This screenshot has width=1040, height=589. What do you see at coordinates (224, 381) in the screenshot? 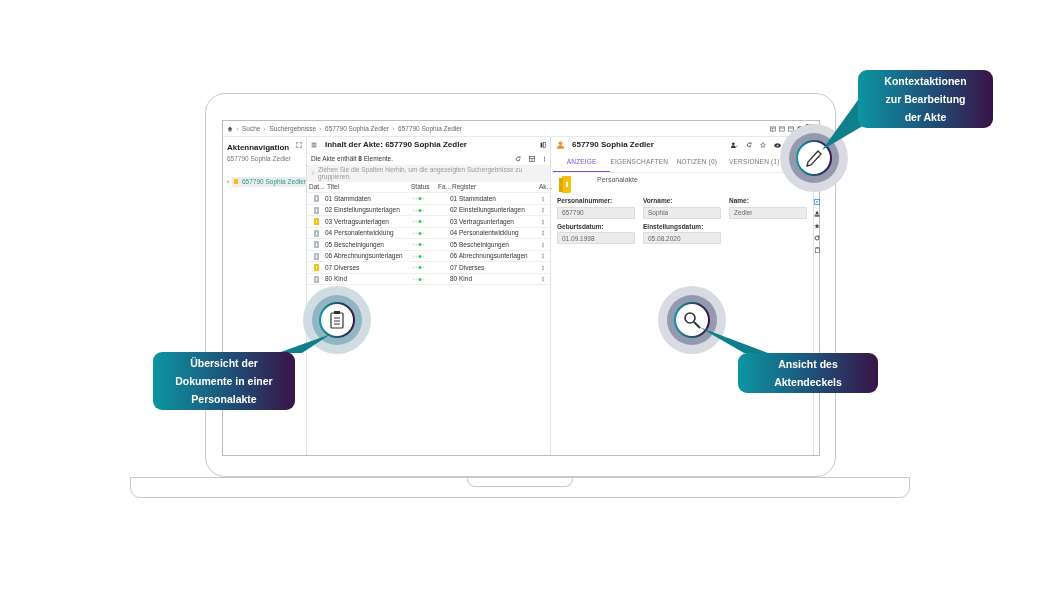
I see `callout-bubble: Übersicht der Dokumente in einer Personalakte` at bounding box center [224, 381].